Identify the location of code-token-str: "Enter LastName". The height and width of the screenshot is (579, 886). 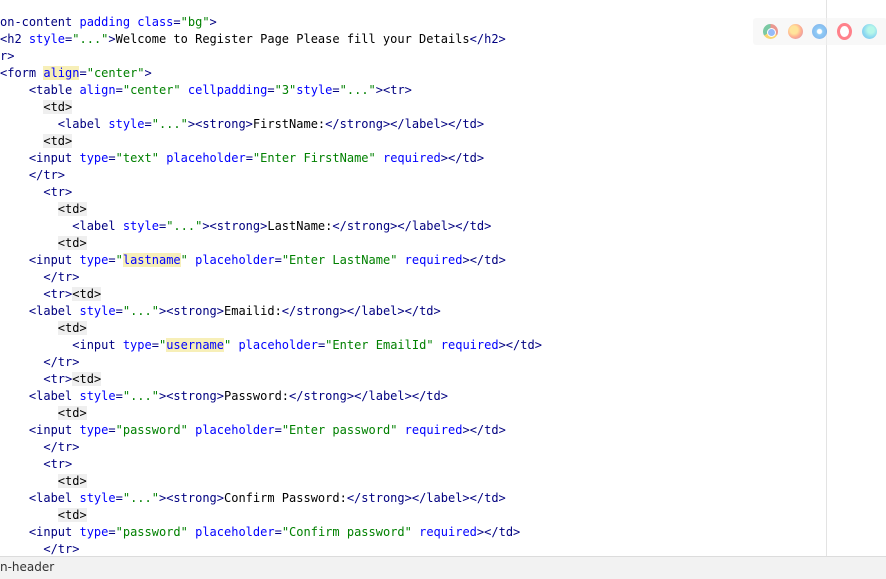
(343, 260).